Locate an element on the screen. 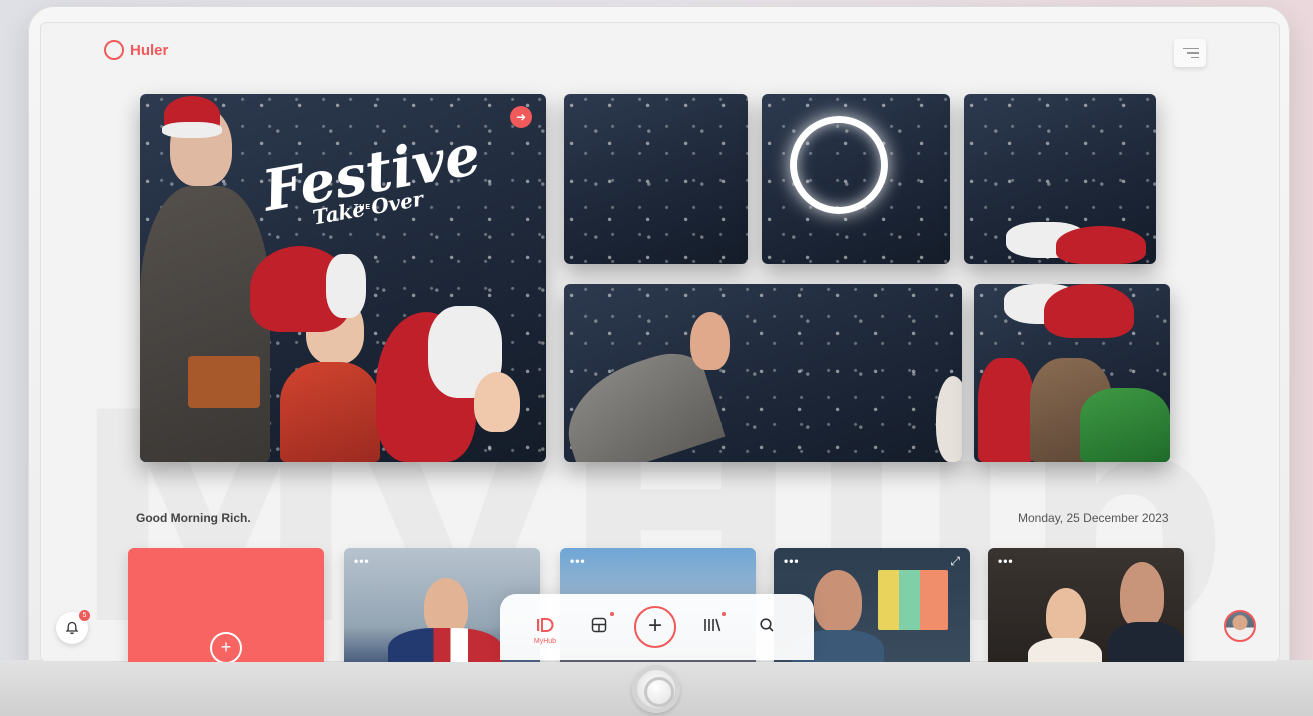 The height and width of the screenshot is (716, 1313). library-icon is located at coordinates (712, 625).